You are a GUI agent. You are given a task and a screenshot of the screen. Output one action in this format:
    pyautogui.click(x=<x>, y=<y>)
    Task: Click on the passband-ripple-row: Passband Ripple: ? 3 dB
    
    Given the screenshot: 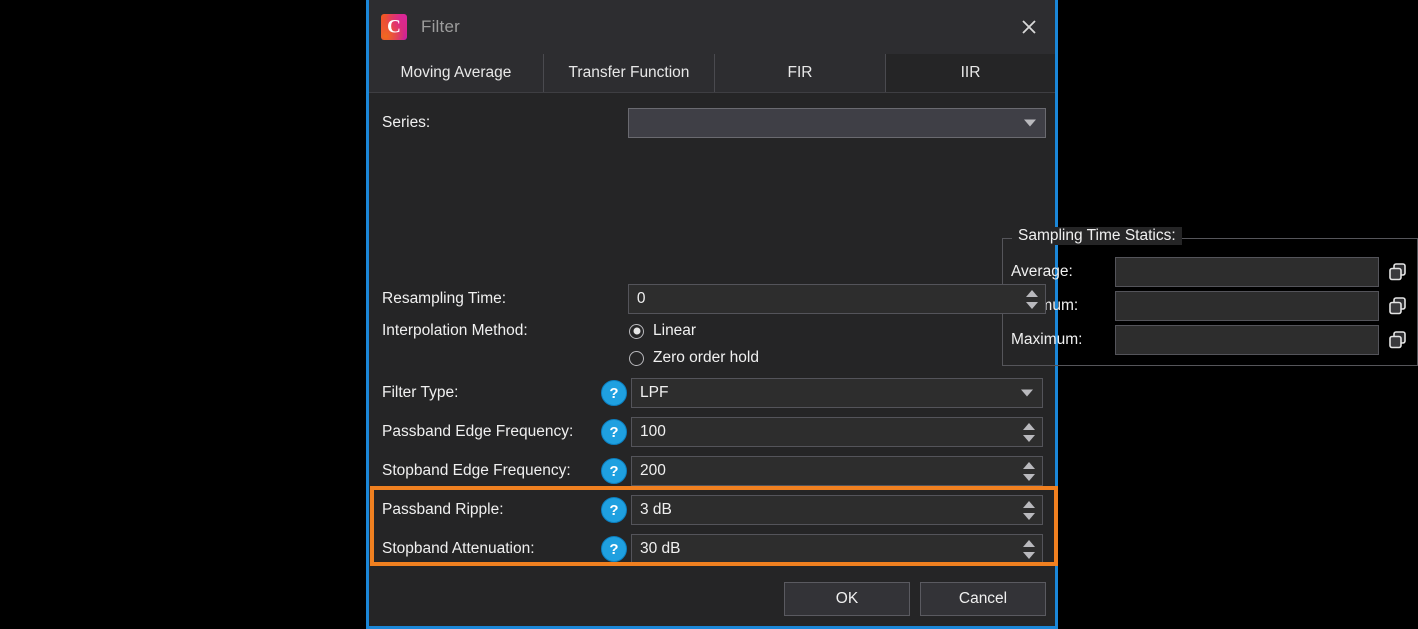 What is the action you would take?
    pyautogui.click(x=714, y=510)
    